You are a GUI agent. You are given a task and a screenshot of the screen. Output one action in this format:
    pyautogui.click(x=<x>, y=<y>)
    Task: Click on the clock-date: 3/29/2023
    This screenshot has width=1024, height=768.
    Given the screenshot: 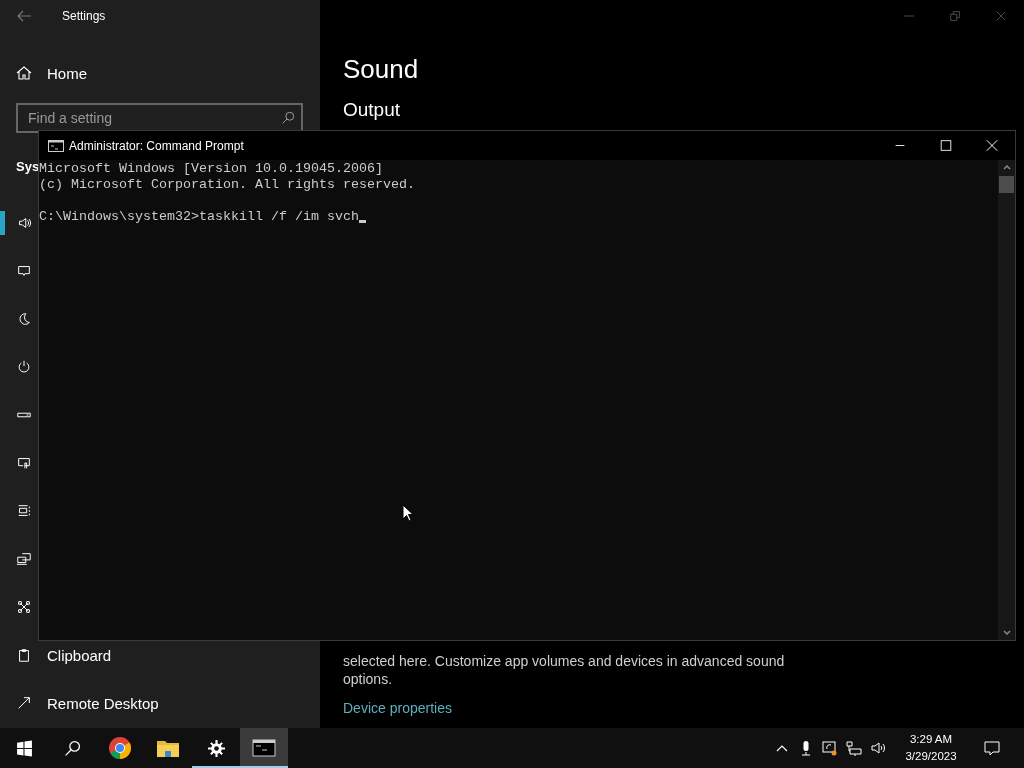 What is the action you would take?
    pyautogui.click(x=931, y=756)
    